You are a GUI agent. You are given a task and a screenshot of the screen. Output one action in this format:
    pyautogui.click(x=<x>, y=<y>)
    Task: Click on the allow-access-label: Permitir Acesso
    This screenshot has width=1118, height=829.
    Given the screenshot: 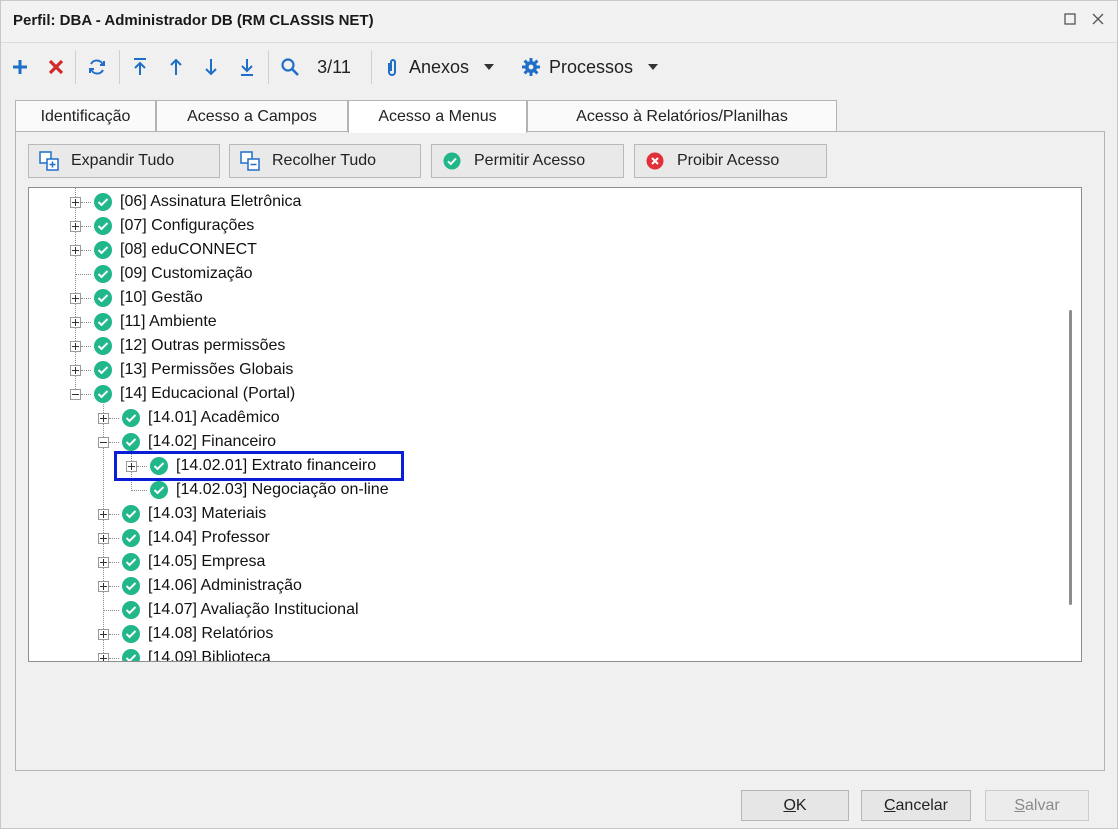 What is the action you would take?
    pyautogui.click(x=530, y=160)
    